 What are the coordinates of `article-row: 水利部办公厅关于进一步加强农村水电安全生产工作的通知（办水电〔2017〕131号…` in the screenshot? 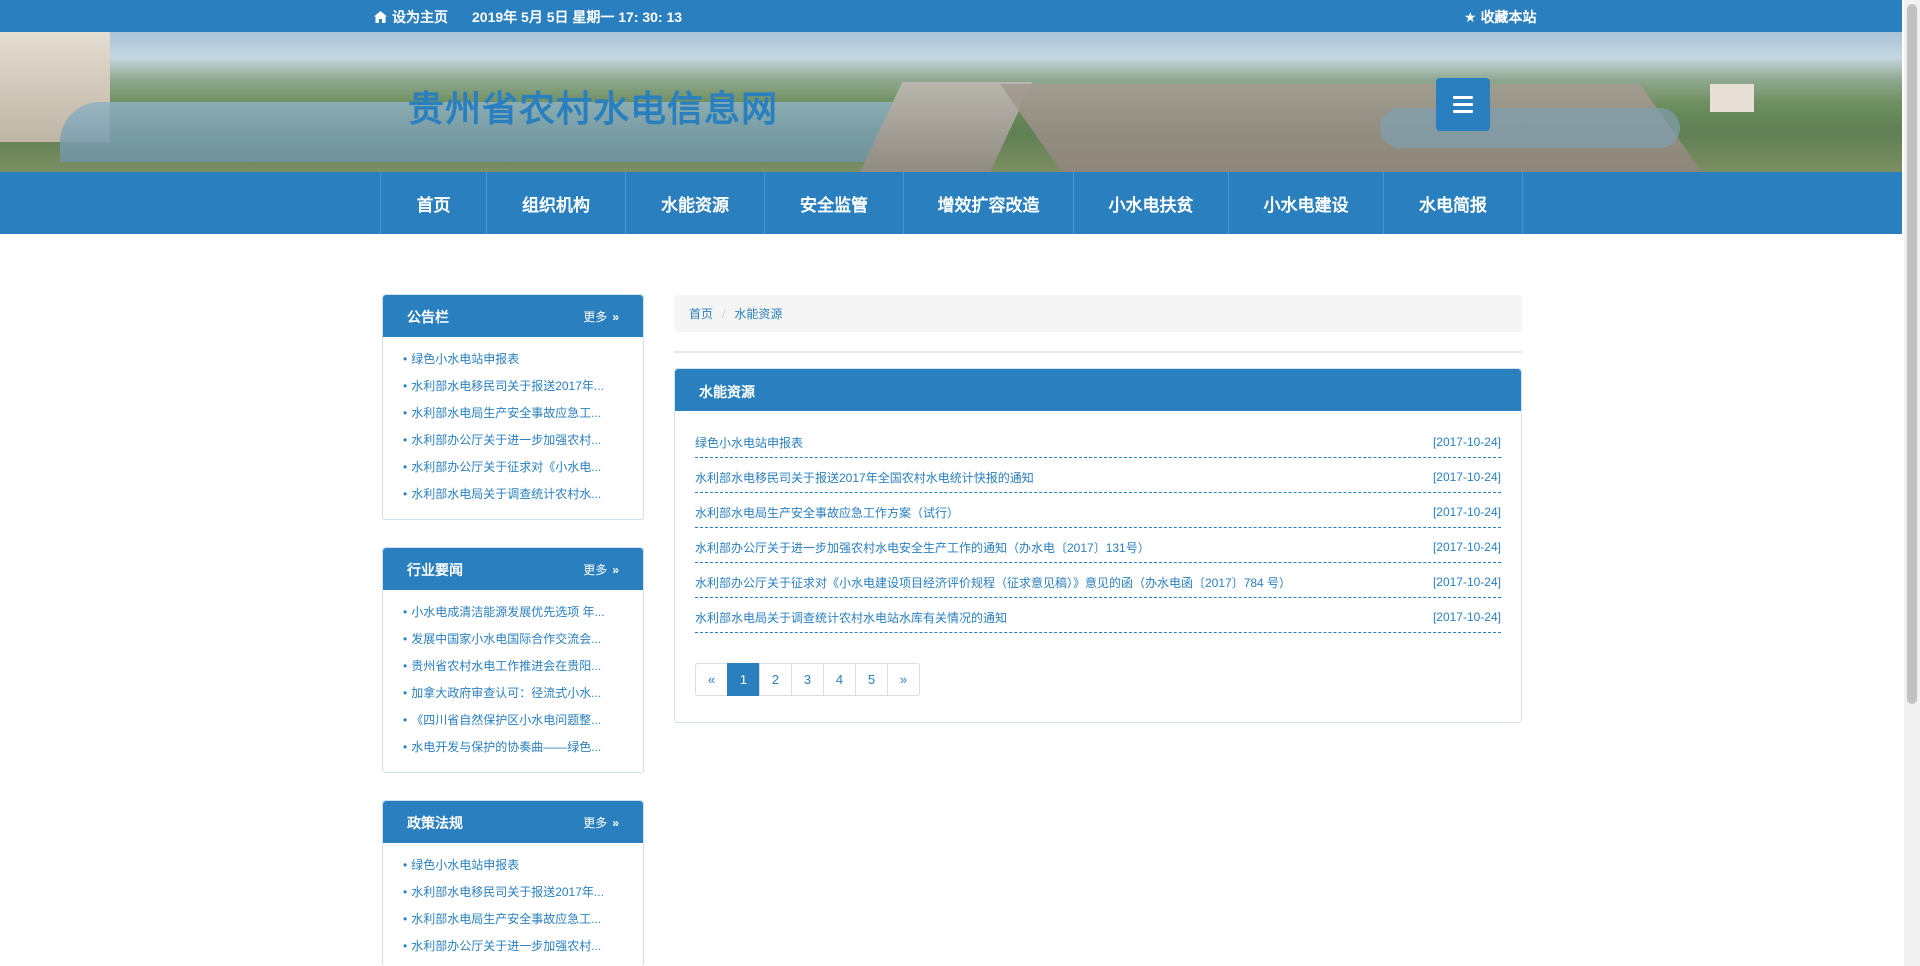 It's located at (1098, 545).